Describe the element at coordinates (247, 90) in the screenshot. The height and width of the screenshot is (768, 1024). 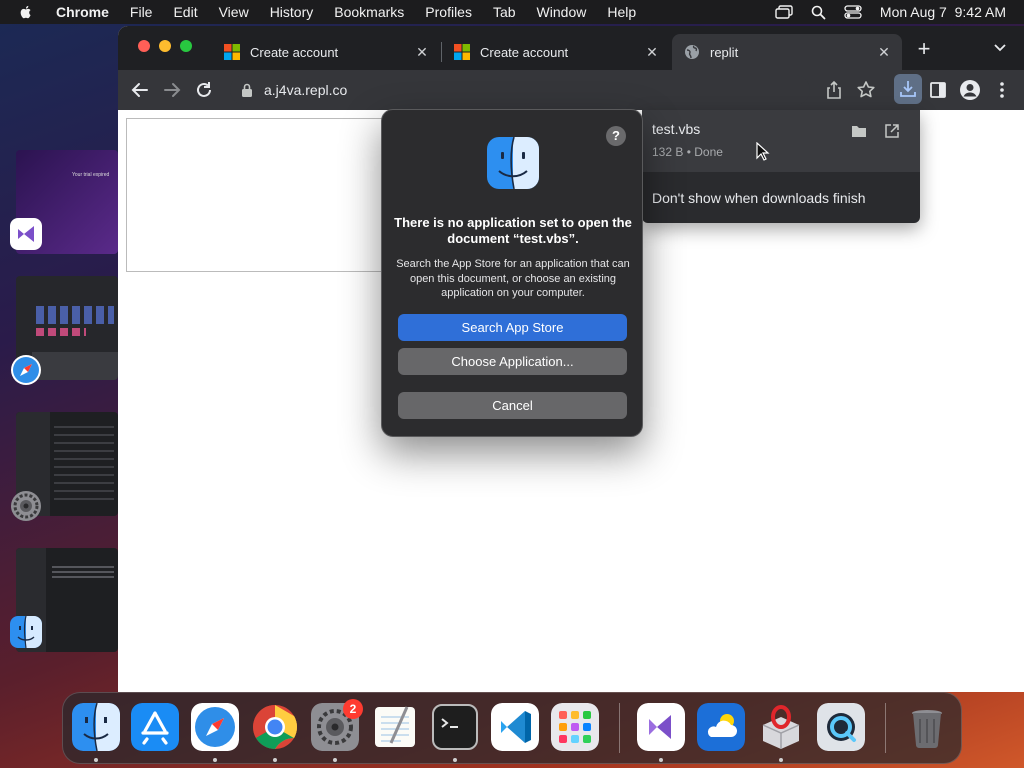
I see `lock-icon` at that location.